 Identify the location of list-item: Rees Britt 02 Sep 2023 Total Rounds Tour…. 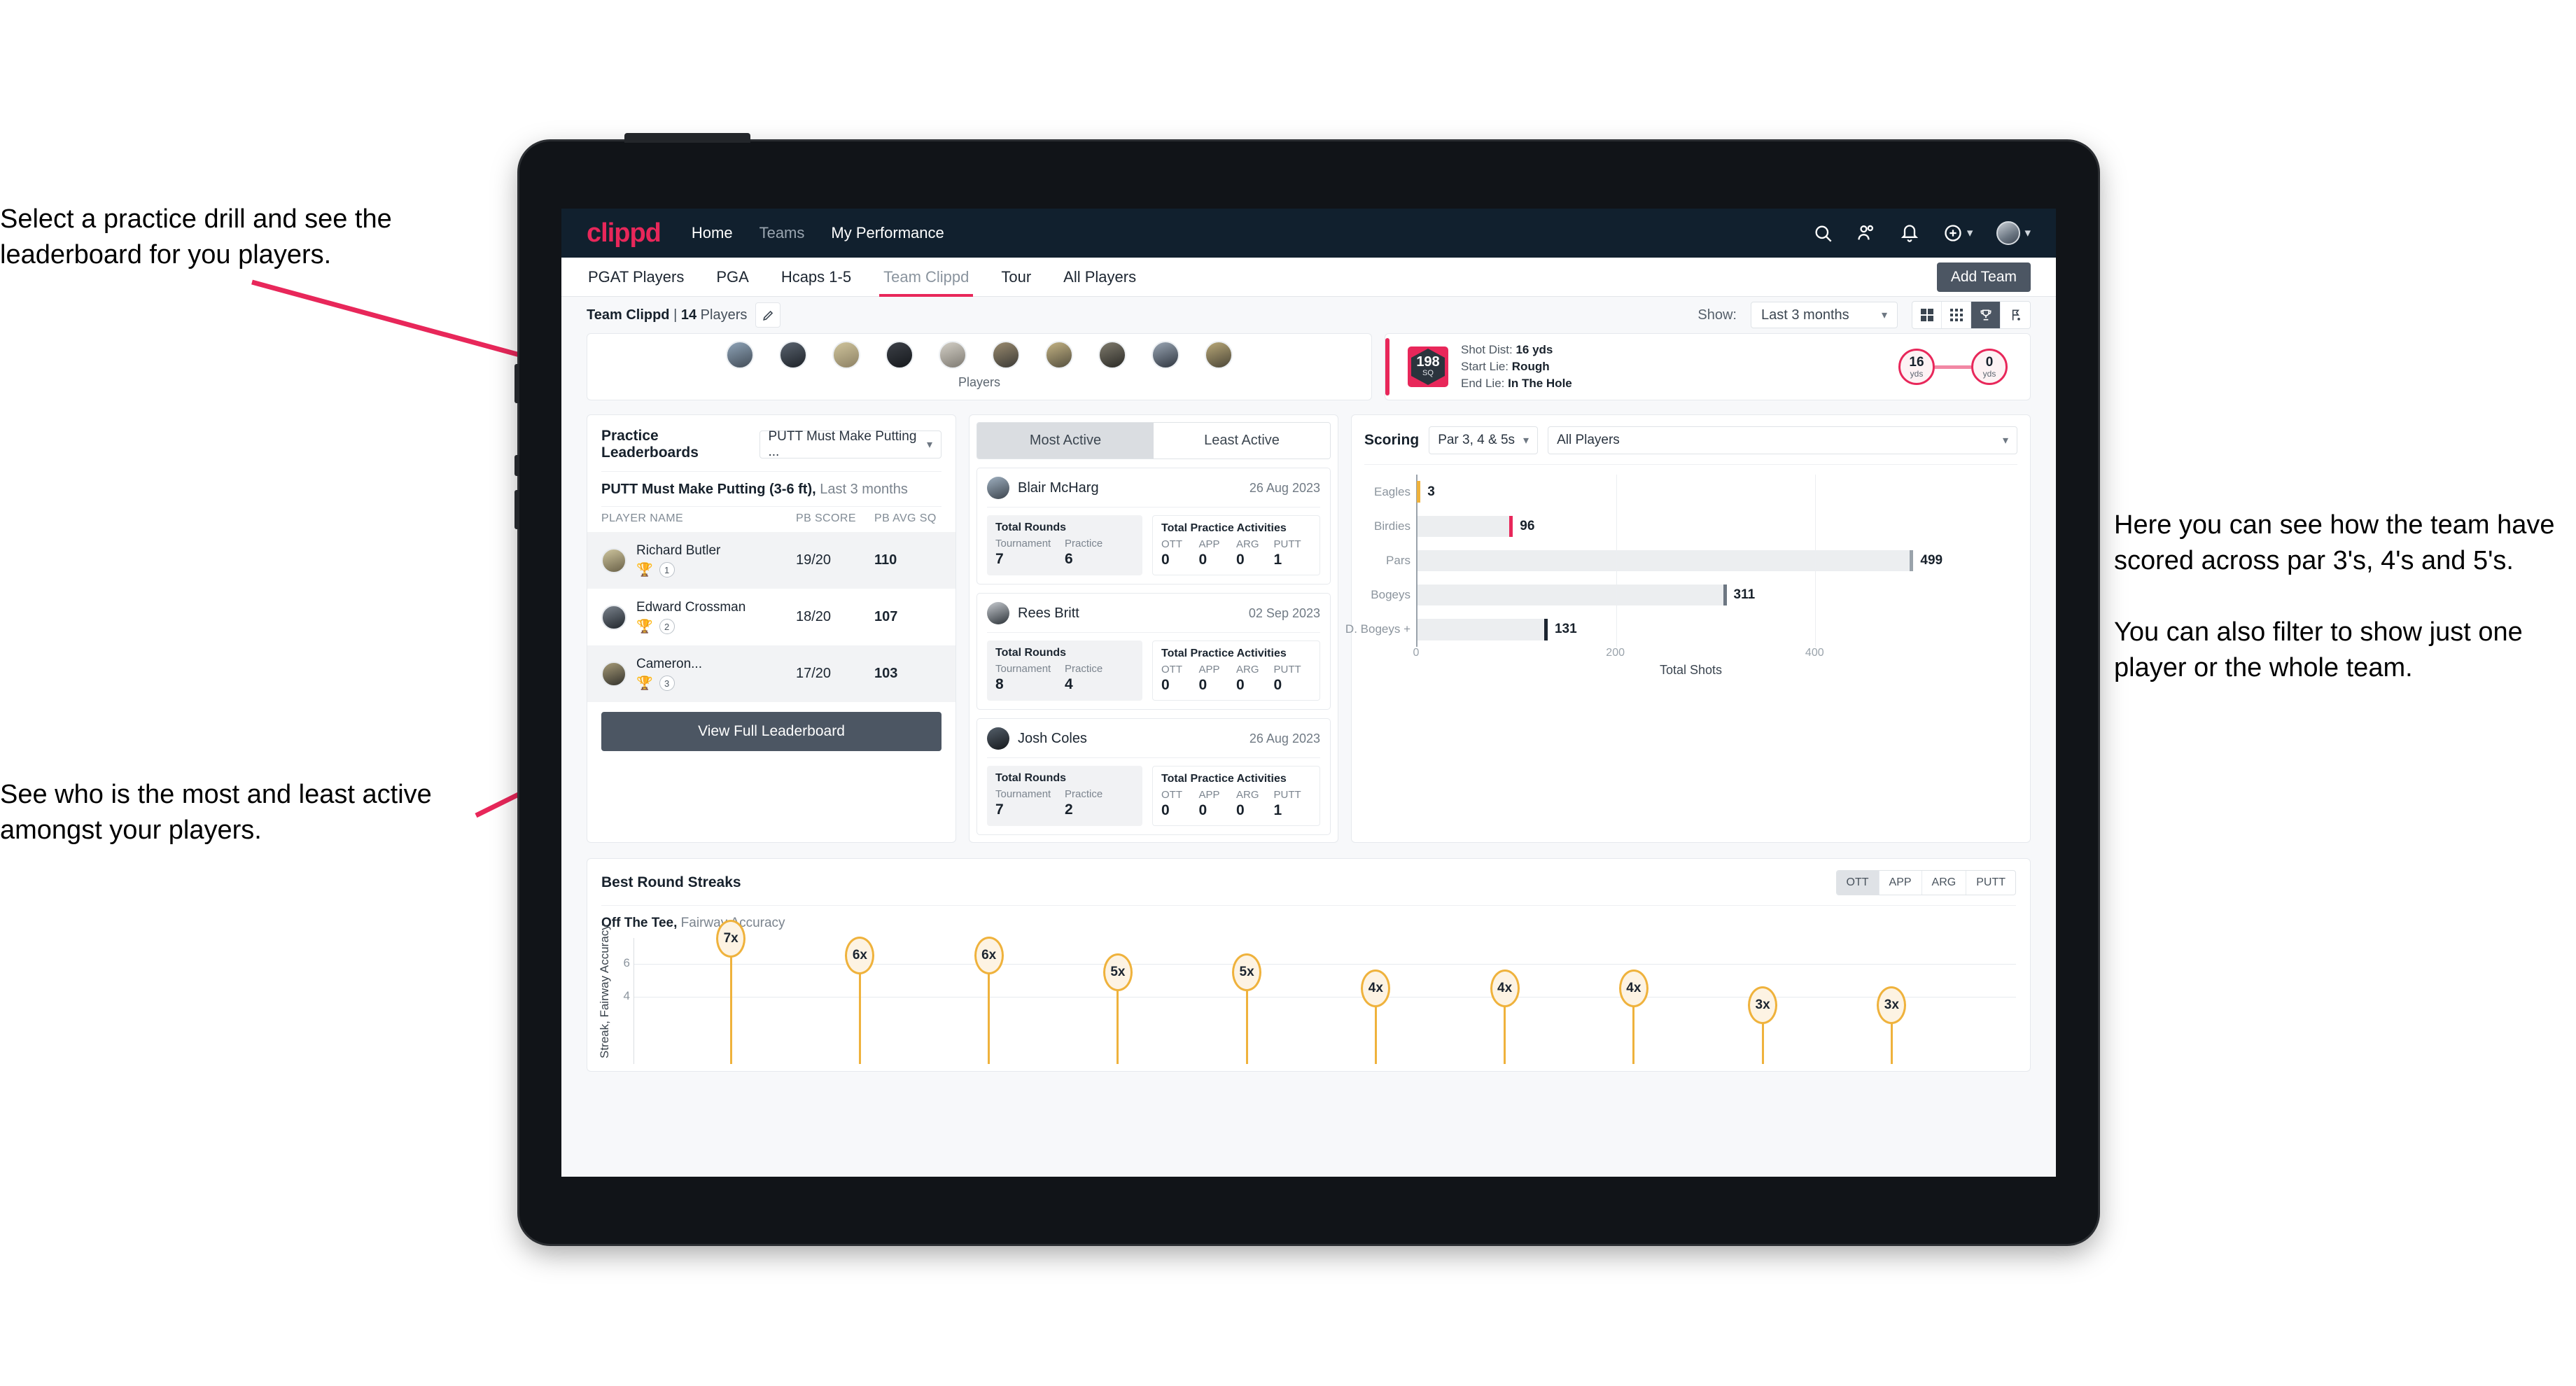
(1153, 651).